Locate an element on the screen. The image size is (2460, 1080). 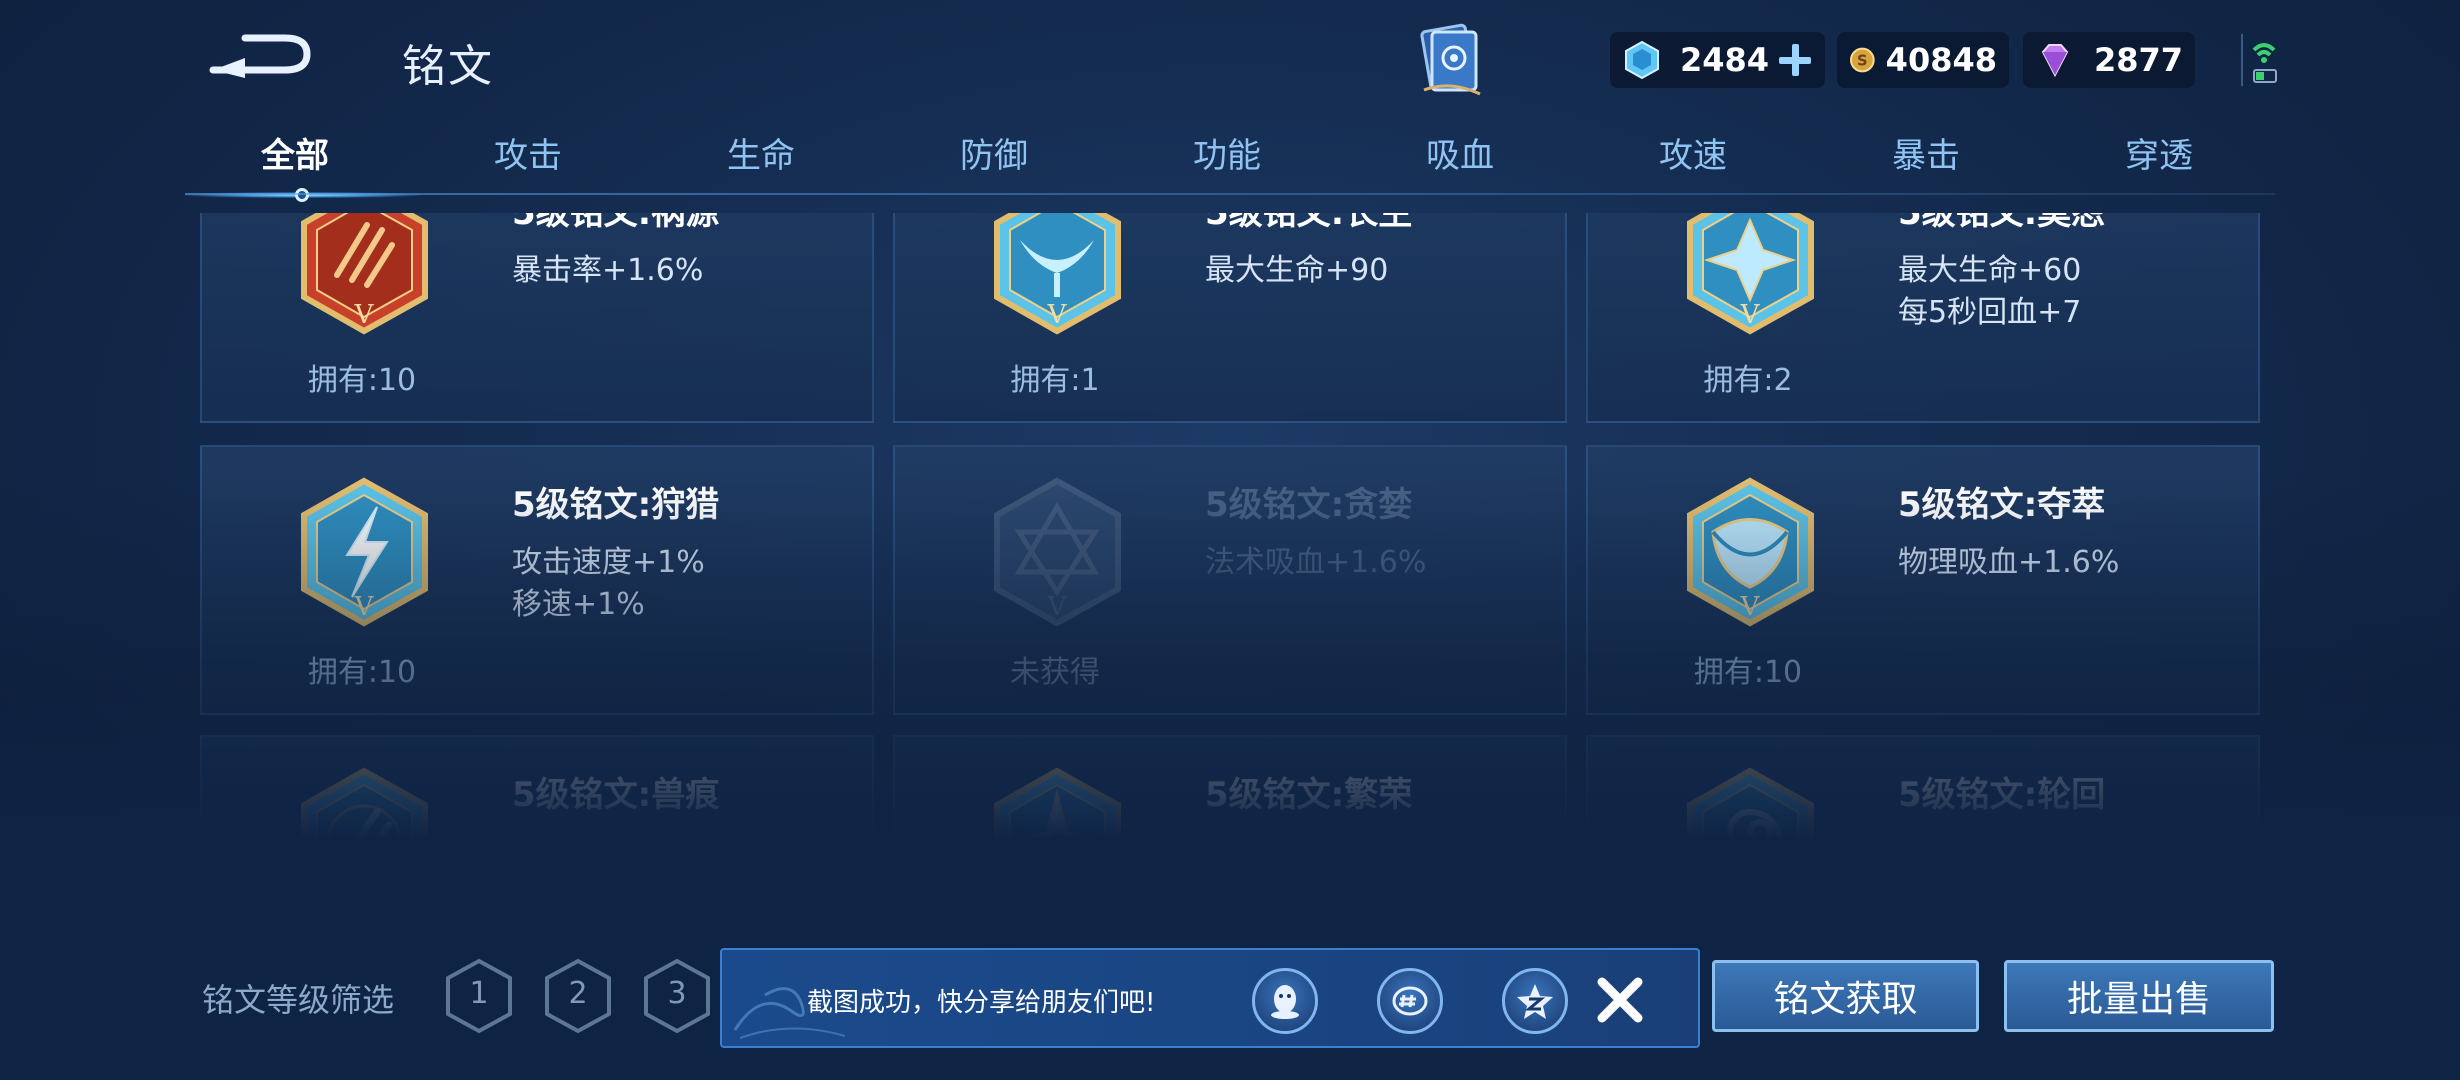
diamond-coupon-balance: 2484 is located at coordinates (1717, 60).